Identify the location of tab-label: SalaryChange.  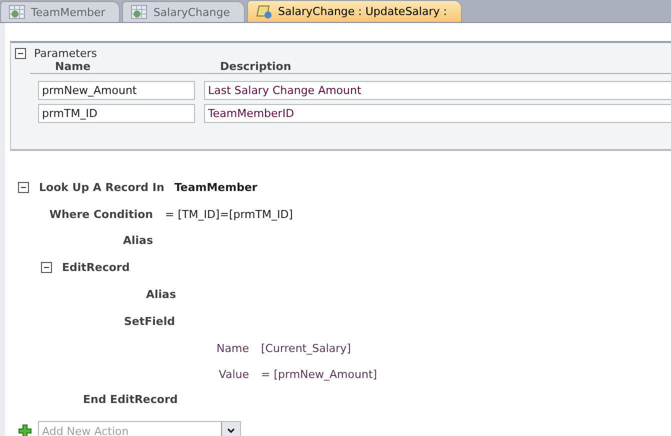
(191, 12).